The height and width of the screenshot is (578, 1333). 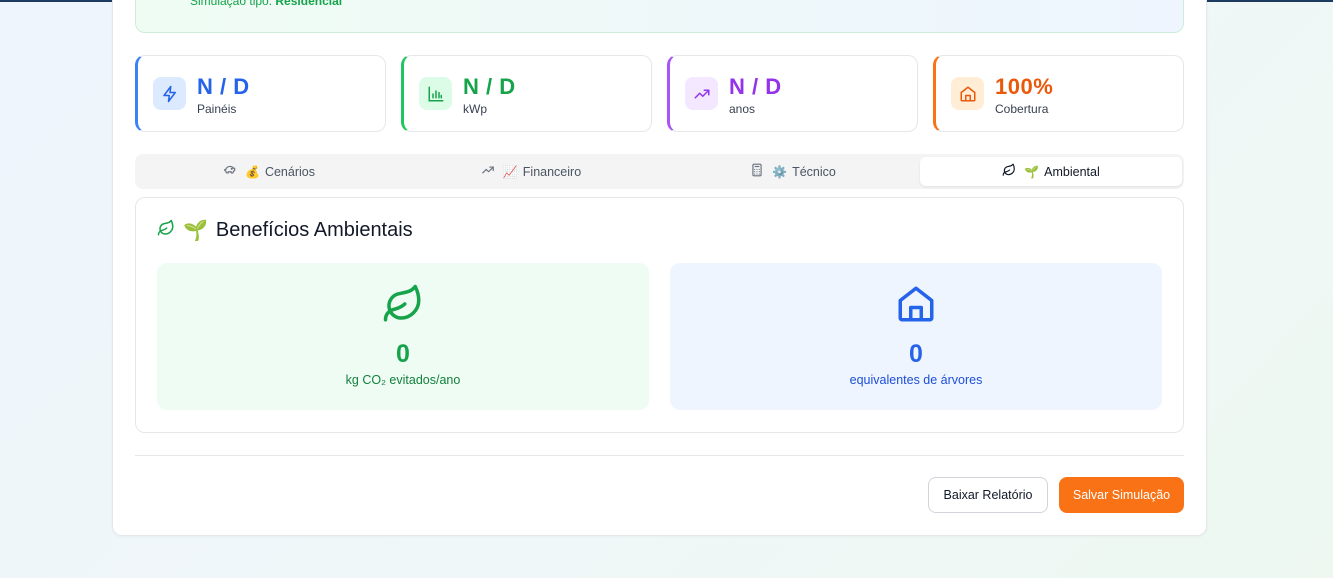 I want to click on download-report-button: Baixar Relatório, so click(x=988, y=495).